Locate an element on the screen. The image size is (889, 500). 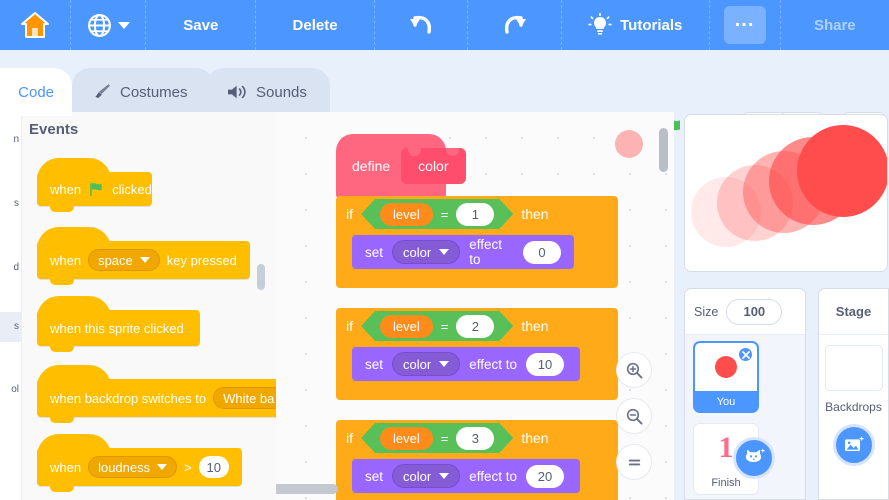
redo-button is located at coordinates (515, 25).